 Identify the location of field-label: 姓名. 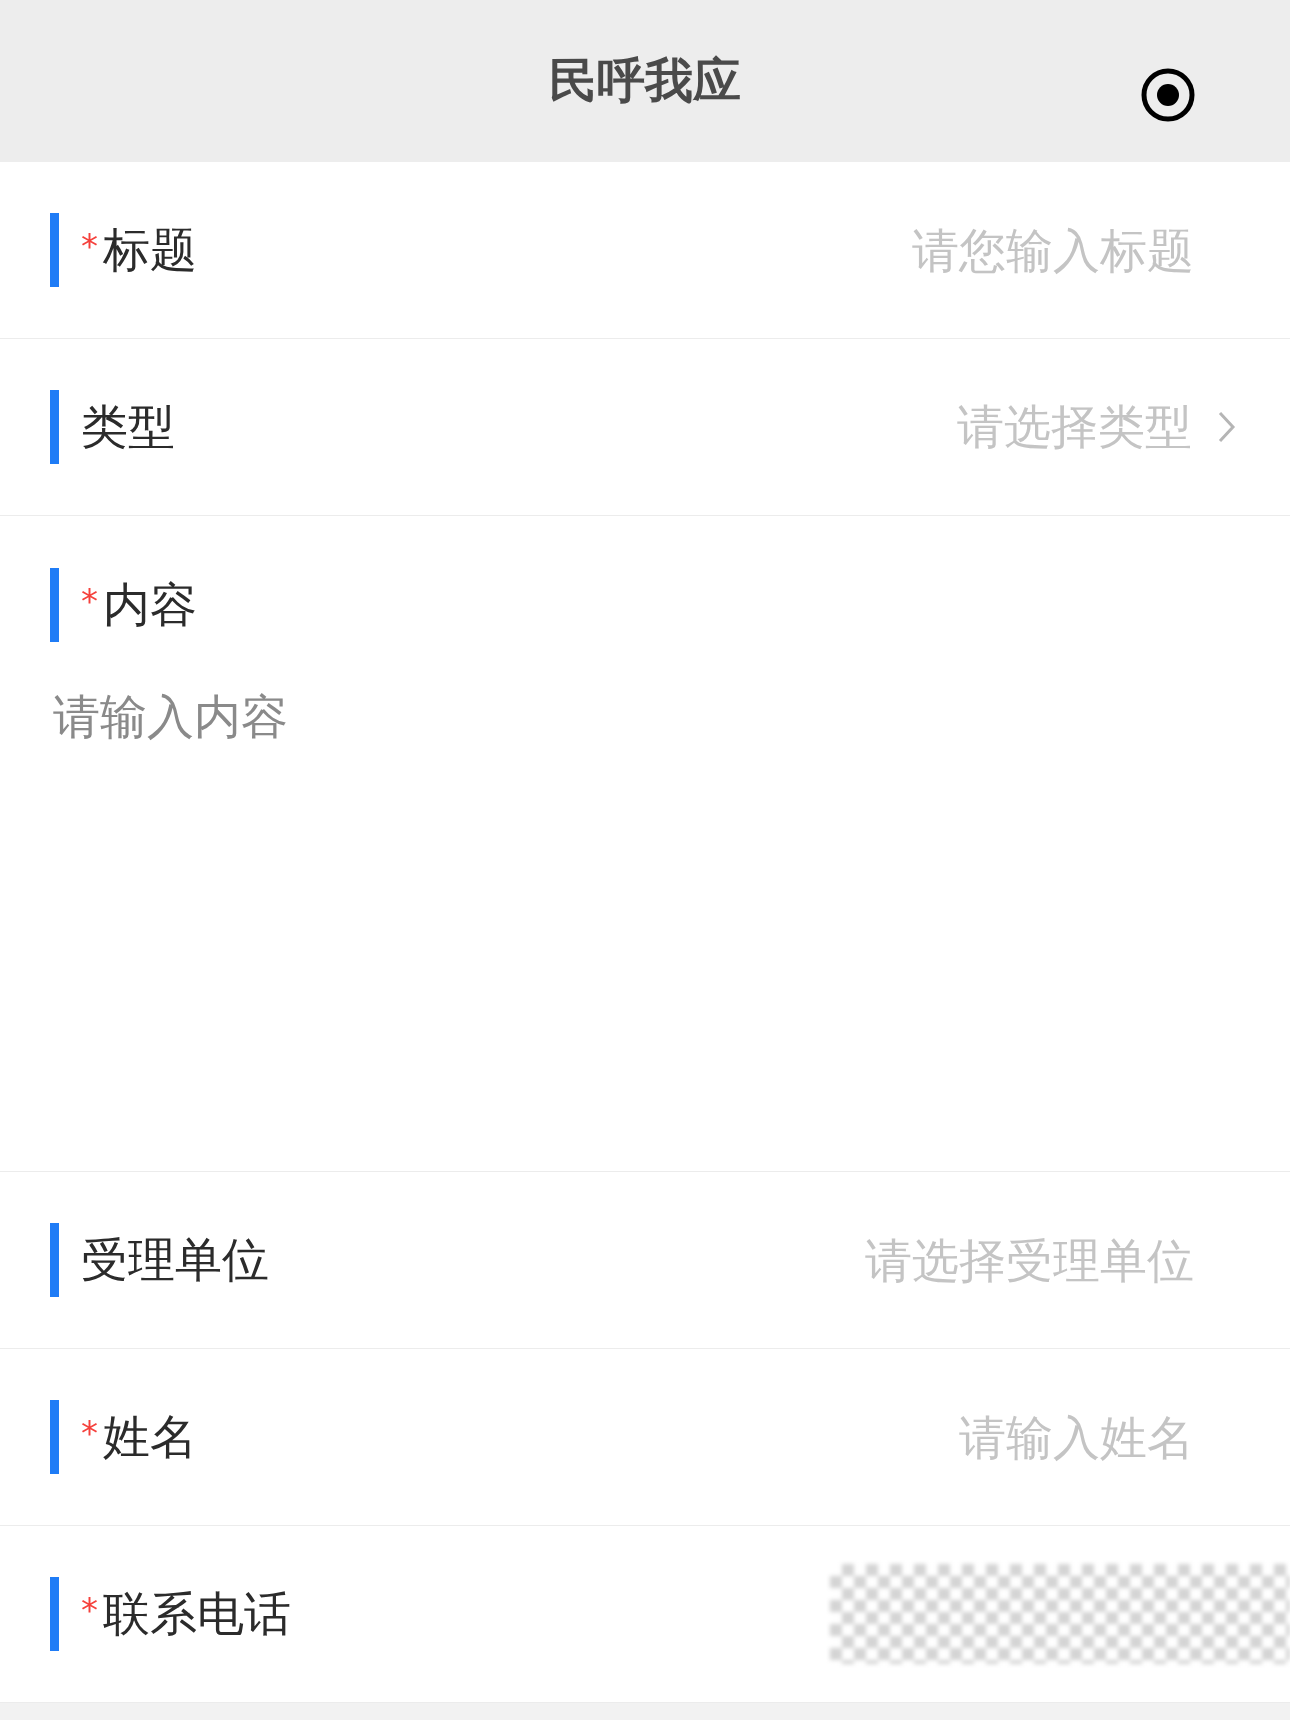
(150, 1436).